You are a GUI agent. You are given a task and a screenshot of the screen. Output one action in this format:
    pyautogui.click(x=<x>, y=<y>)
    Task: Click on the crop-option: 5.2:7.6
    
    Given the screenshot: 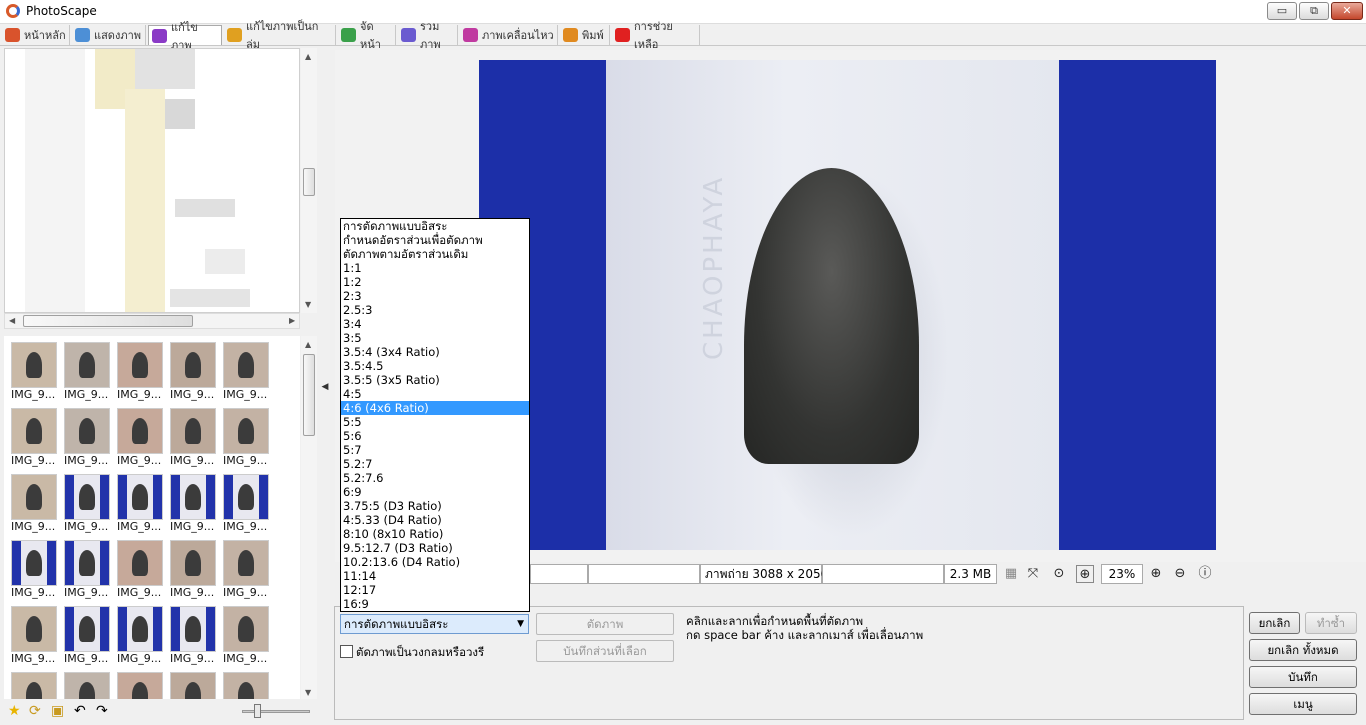 What is the action you would take?
    pyautogui.click(x=435, y=478)
    